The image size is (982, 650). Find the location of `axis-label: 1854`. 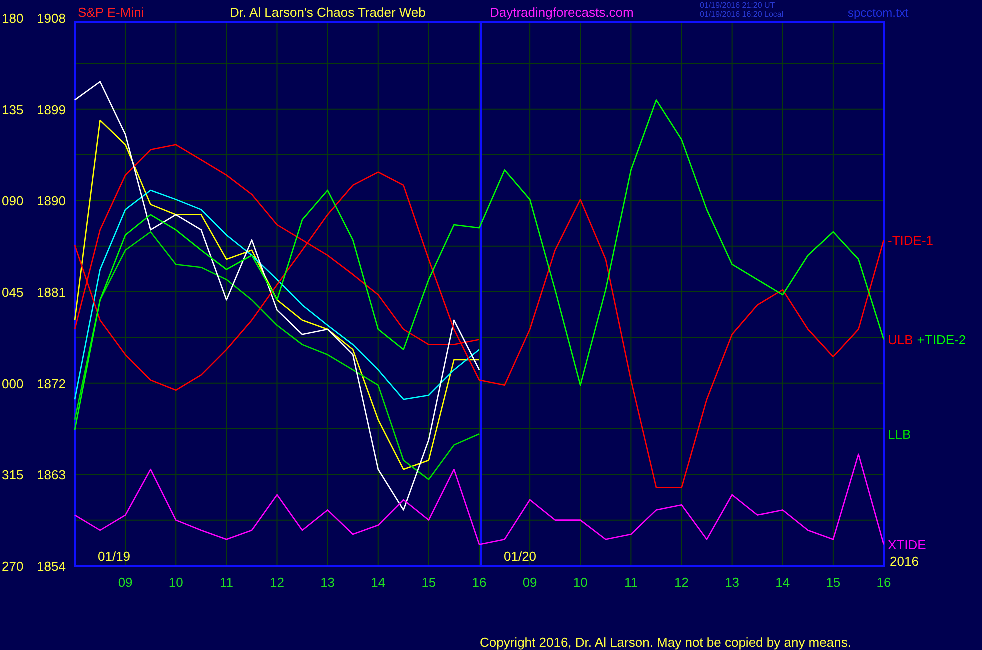

axis-label: 1854 is located at coordinates (51, 566).